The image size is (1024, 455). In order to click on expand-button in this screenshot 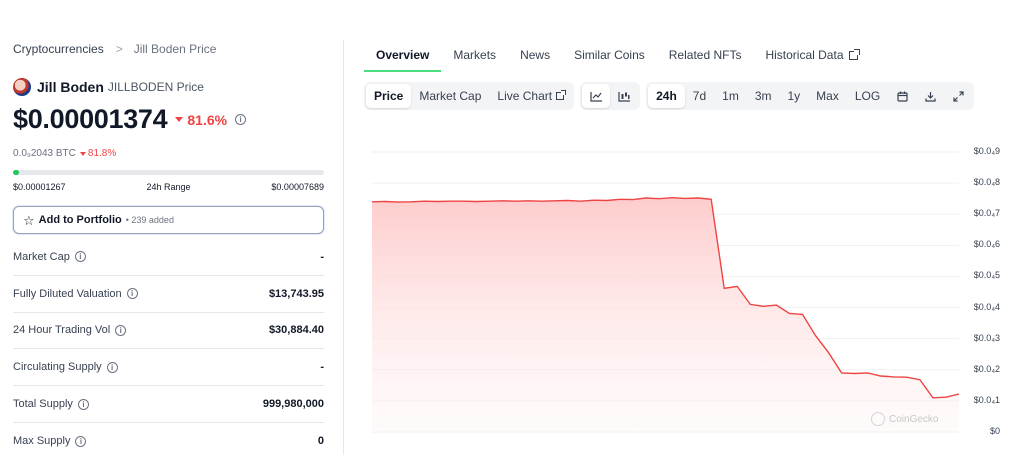, I will do `click(958, 96)`.